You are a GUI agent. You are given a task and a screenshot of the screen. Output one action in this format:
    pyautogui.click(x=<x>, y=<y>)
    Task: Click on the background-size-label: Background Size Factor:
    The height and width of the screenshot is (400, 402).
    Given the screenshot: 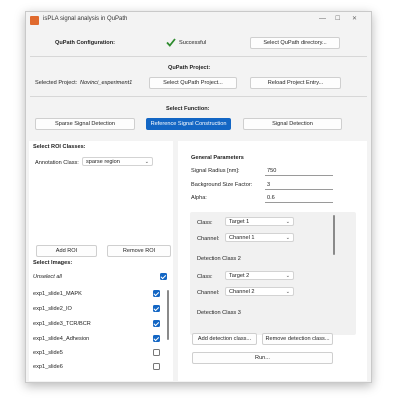 What is the action you would take?
    pyautogui.click(x=222, y=185)
    